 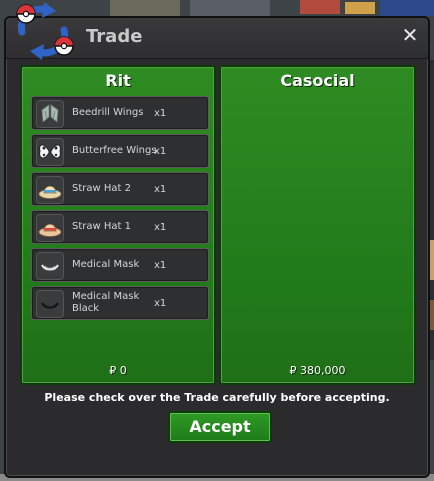 What do you see at coordinates (410, 35) in the screenshot?
I see `close-icon: ✕` at bounding box center [410, 35].